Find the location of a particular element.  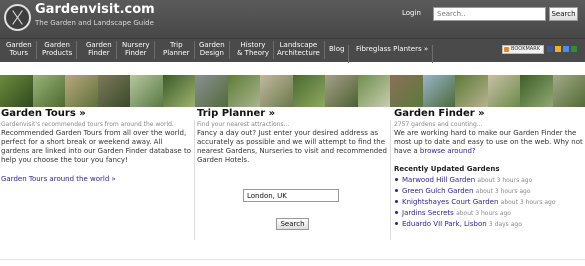

delicious-icon is located at coordinates (566, 49).